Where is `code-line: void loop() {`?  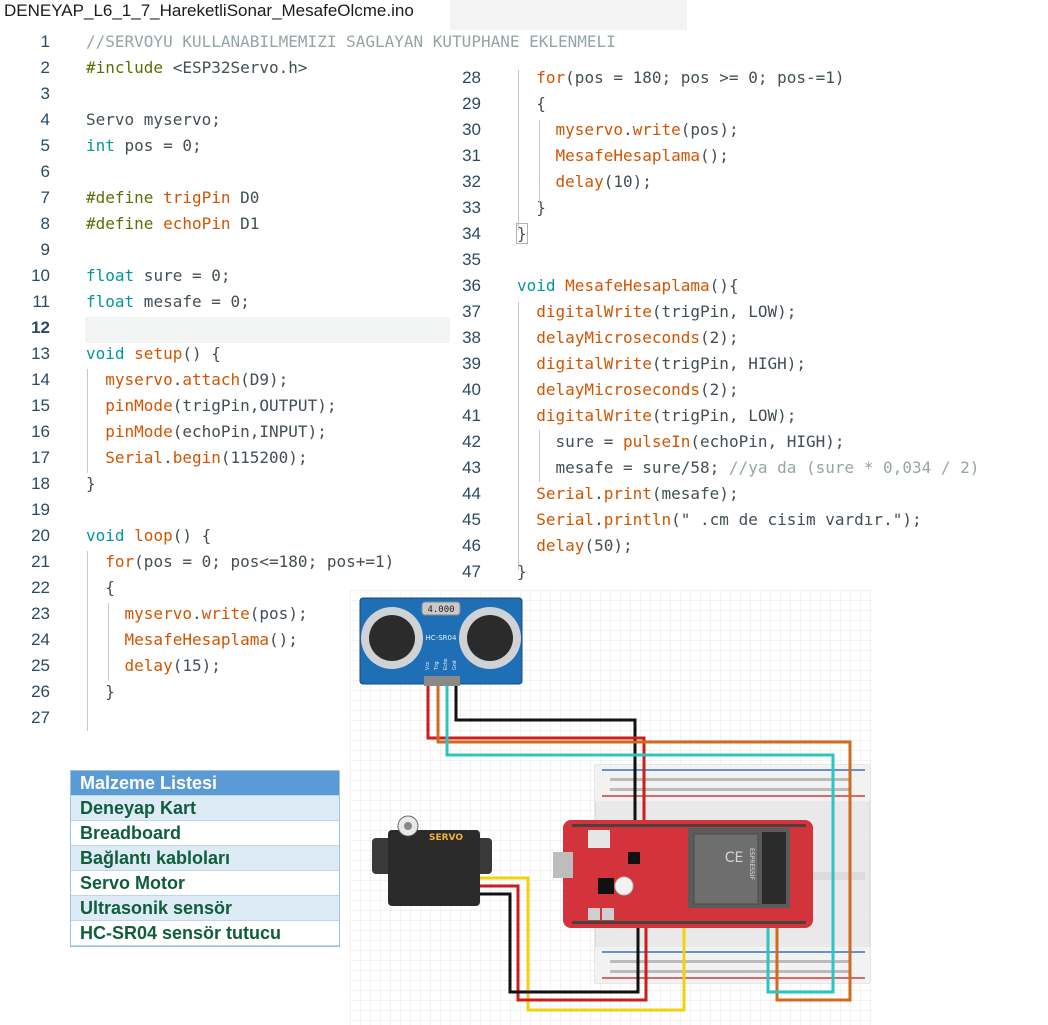 code-line: void loop() { is located at coordinates (148, 535).